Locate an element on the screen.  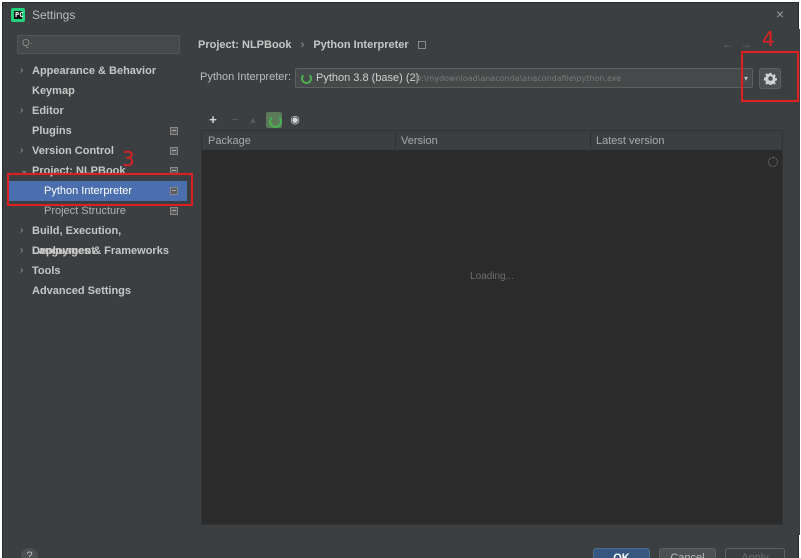
ok-button: OK is located at coordinates (621, 553).